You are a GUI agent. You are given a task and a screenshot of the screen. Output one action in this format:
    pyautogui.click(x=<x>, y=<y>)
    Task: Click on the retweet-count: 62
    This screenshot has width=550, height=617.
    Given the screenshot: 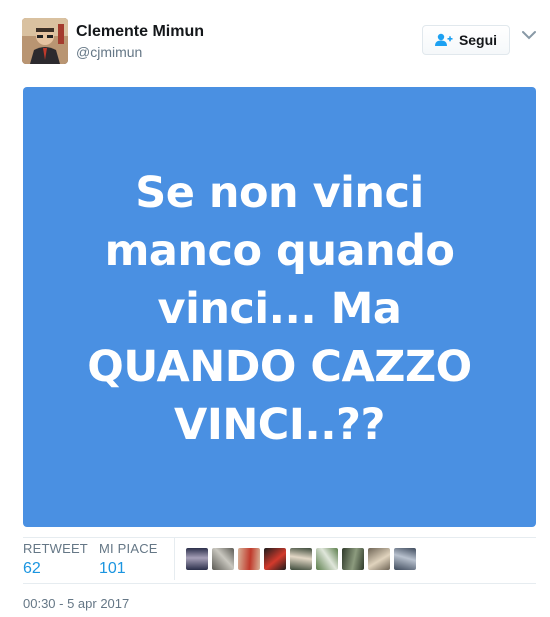 What is the action you would take?
    pyautogui.click(x=32, y=568)
    